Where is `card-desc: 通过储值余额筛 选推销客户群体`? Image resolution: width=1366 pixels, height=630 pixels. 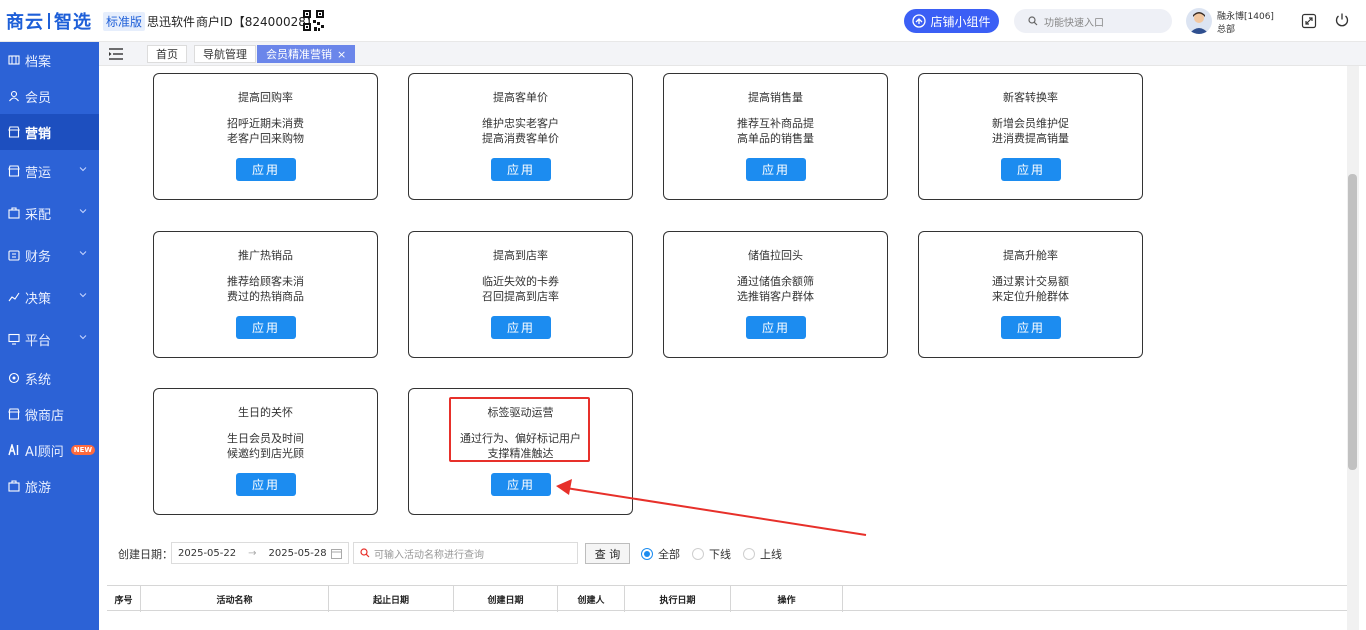
card-desc: 通过储值余额筛 选推销客户群体 is located at coordinates (775, 289).